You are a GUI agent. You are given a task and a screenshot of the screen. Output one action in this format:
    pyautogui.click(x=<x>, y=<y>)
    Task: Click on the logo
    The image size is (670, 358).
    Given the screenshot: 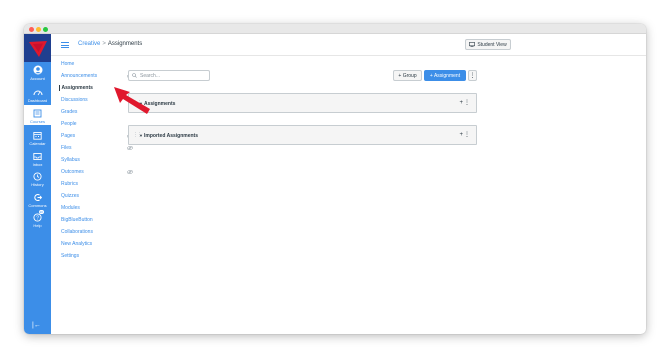 What is the action you would take?
    pyautogui.click(x=37, y=48)
    